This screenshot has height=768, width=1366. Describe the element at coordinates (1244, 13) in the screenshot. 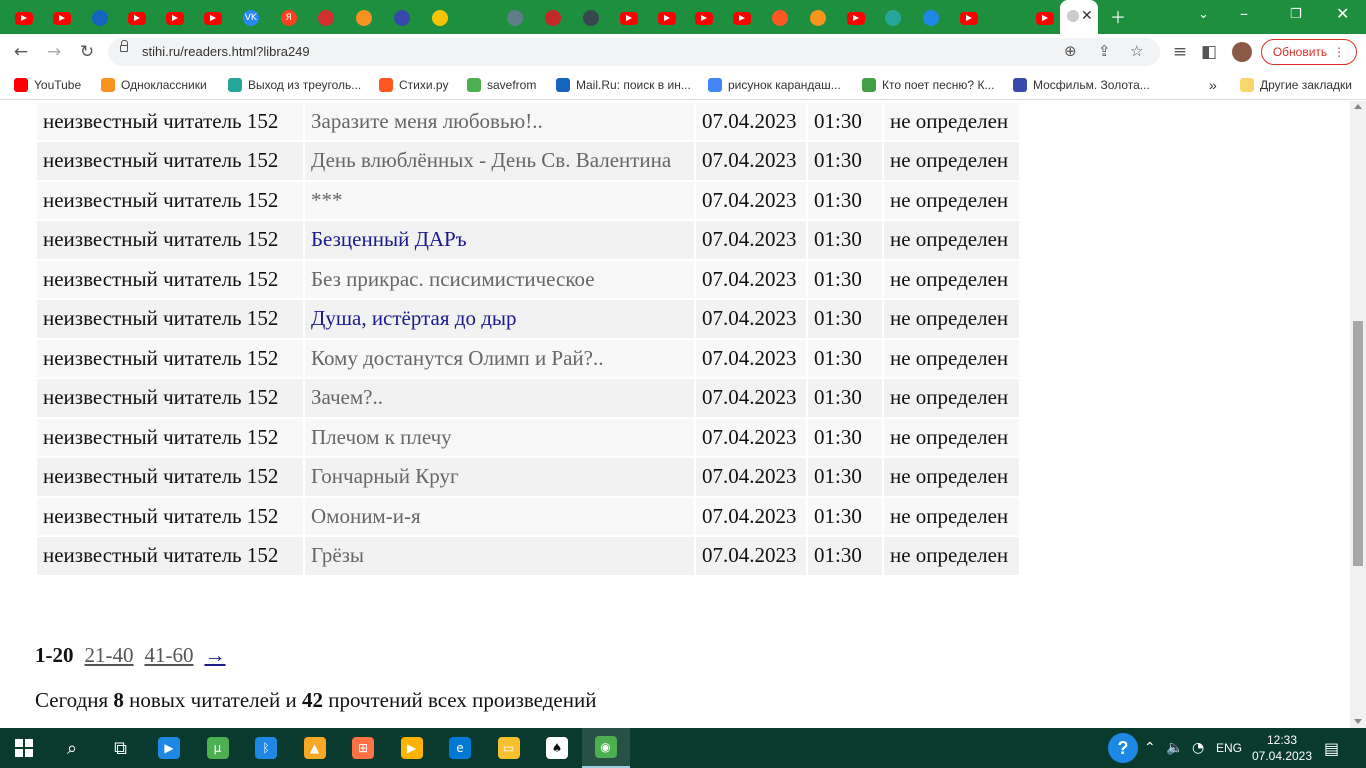

I see `minimize-icon: –` at that location.